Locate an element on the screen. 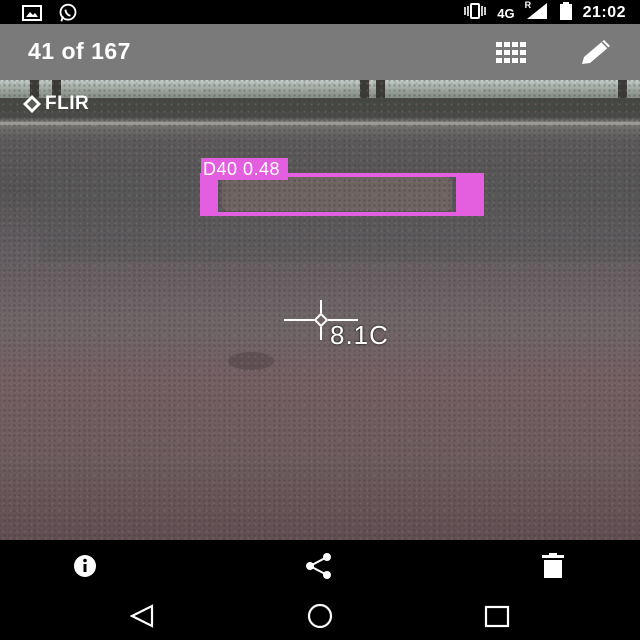 The image size is (640, 640). home-icon is located at coordinates (320, 616).